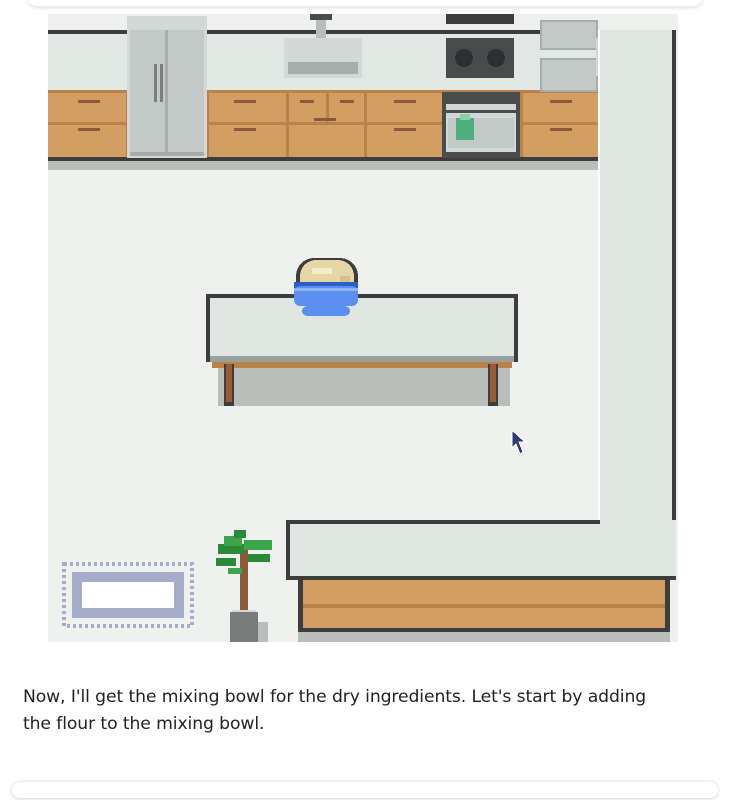 The image size is (730, 800). Describe the element at coordinates (481, 581) in the screenshot. I see `bottom-counter` at that location.